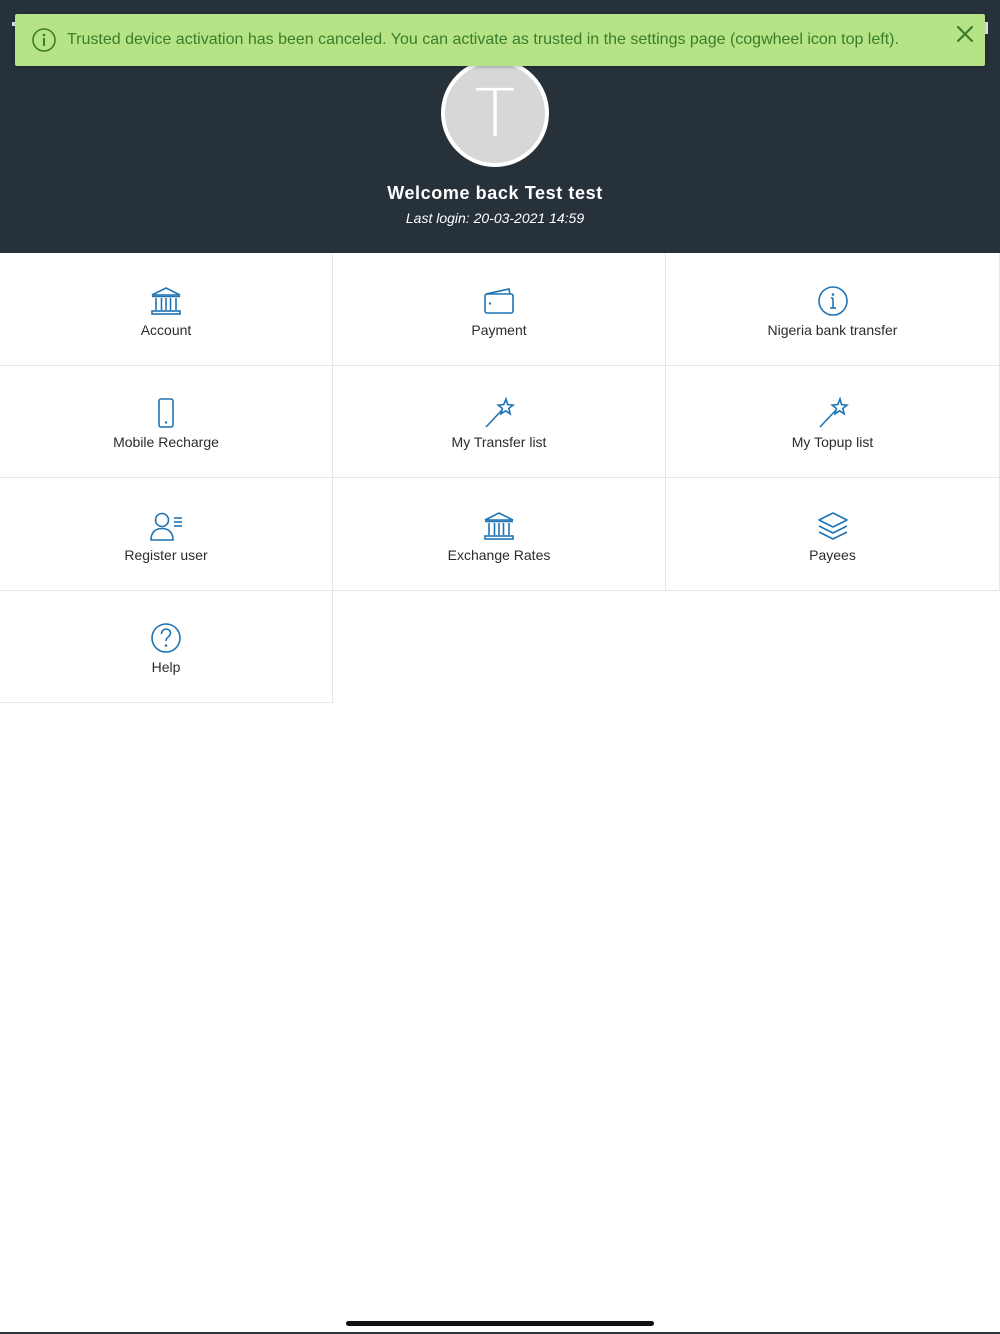 This screenshot has height=1334, width=1000. What do you see at coordinates (166, 638) in the screenshot?
I see `question-circle-icon` at bounding box center [166, 638].